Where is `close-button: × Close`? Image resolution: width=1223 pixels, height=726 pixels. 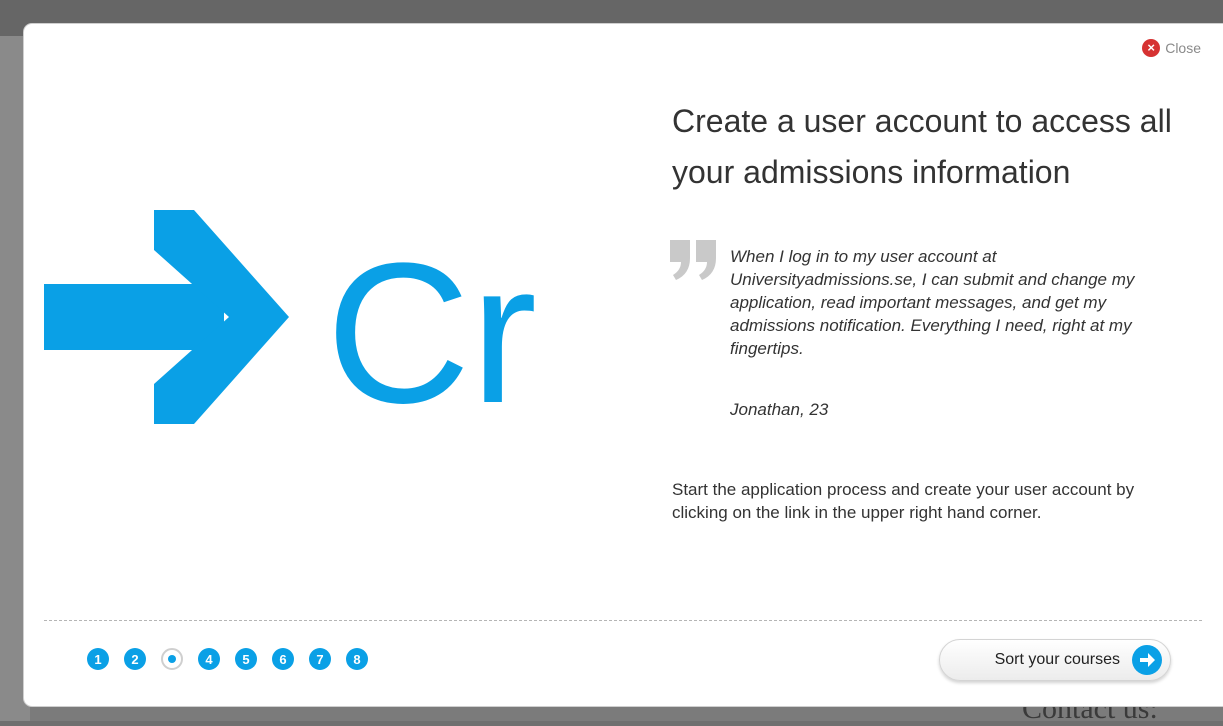
close-button: × Close is located at coordinates (1171, 48).